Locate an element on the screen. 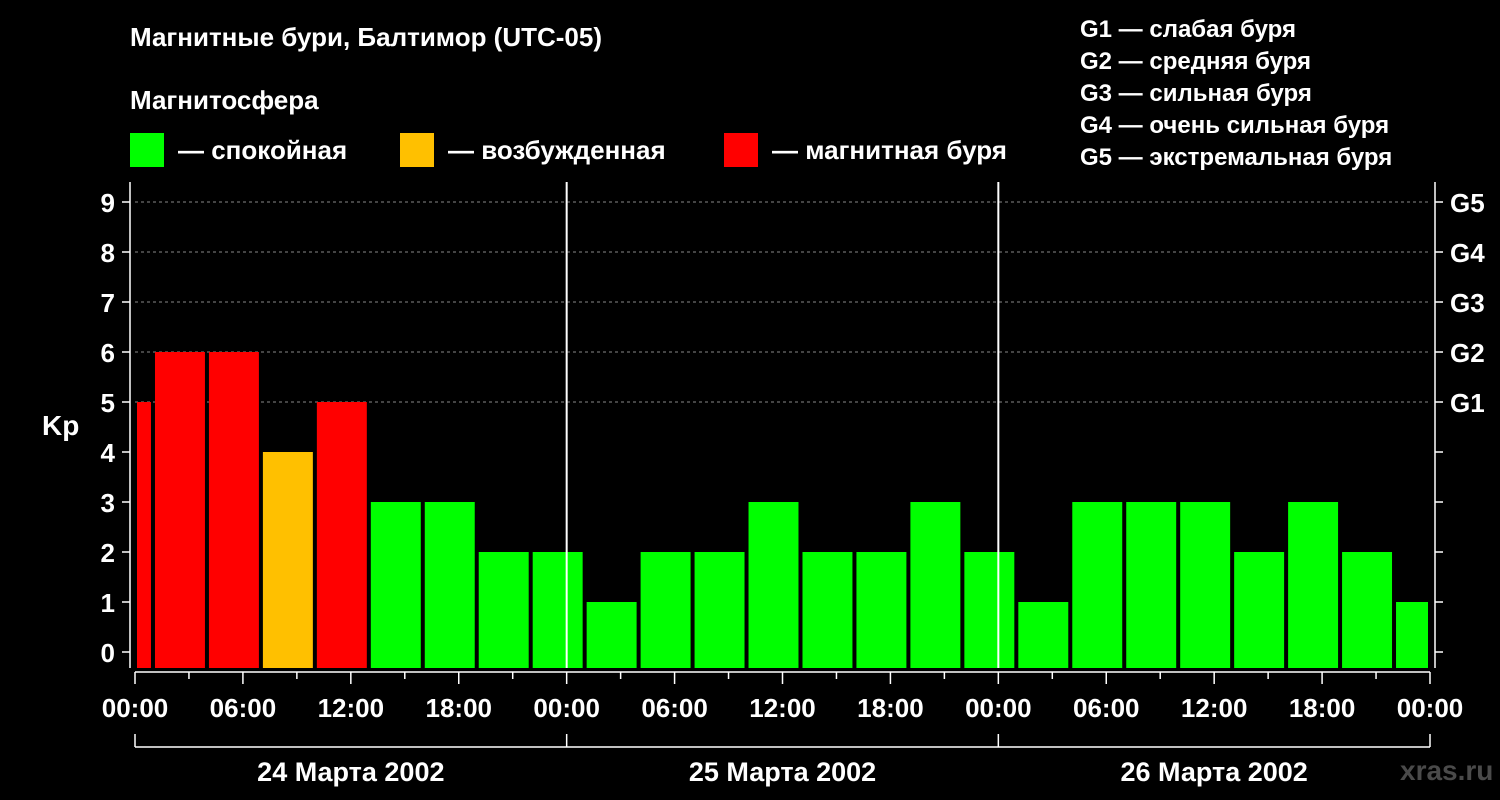 The height and width of the screenshot is (800, 1500). y-tick-label: 6 is located at coordinates (108, 353).